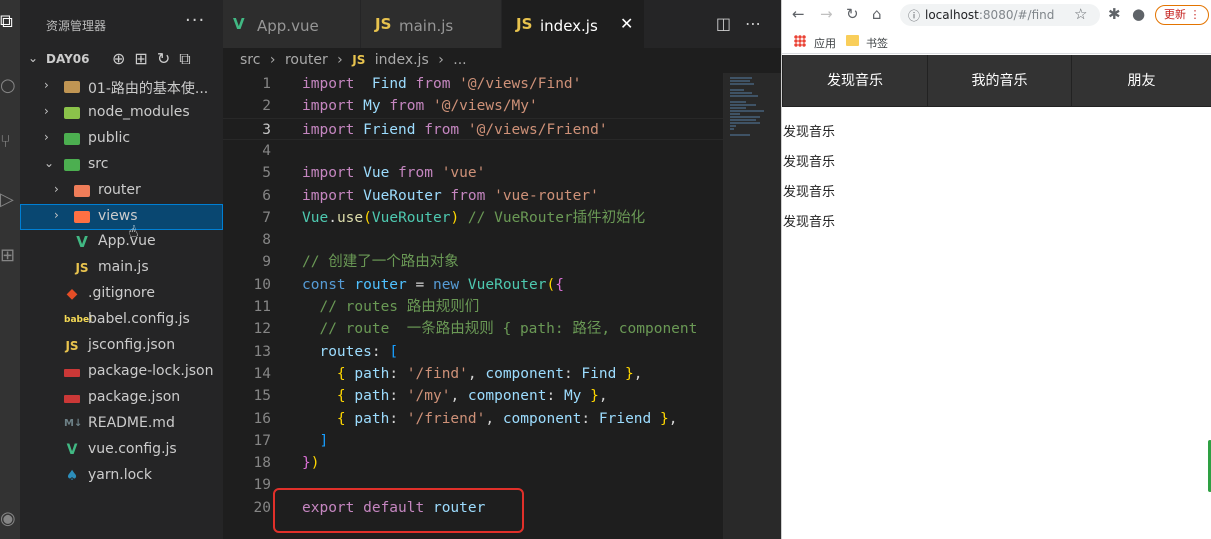  What do you see at coordinates (745, 23) in the screenshot?
I see `split-editor-icon: ◫⋯` at bounding box center [745, 23].